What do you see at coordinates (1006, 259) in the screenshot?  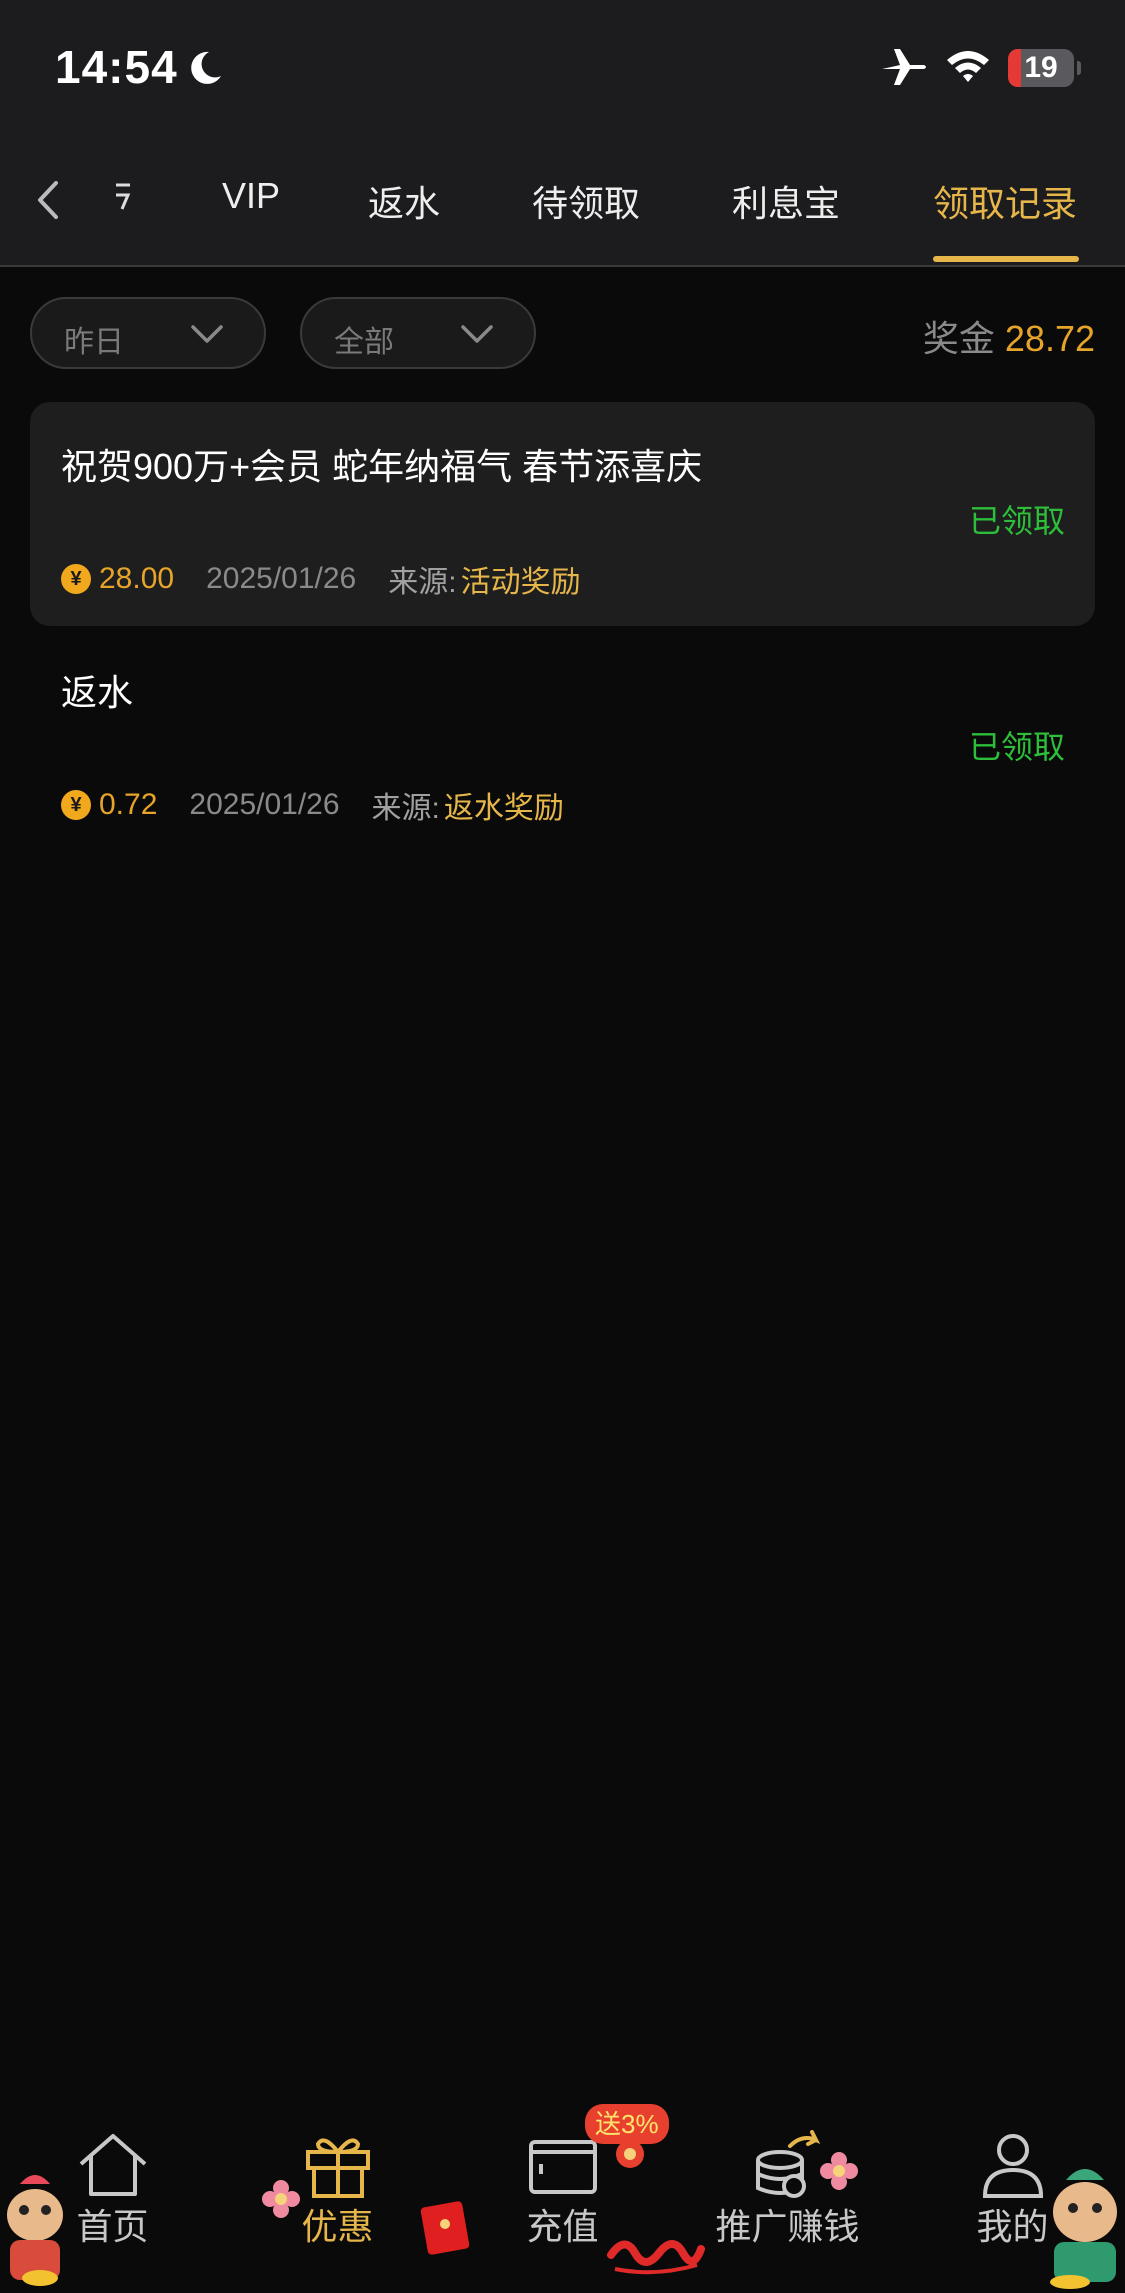 I see `active-tab-indicator` at bounding box center [1006, 259].